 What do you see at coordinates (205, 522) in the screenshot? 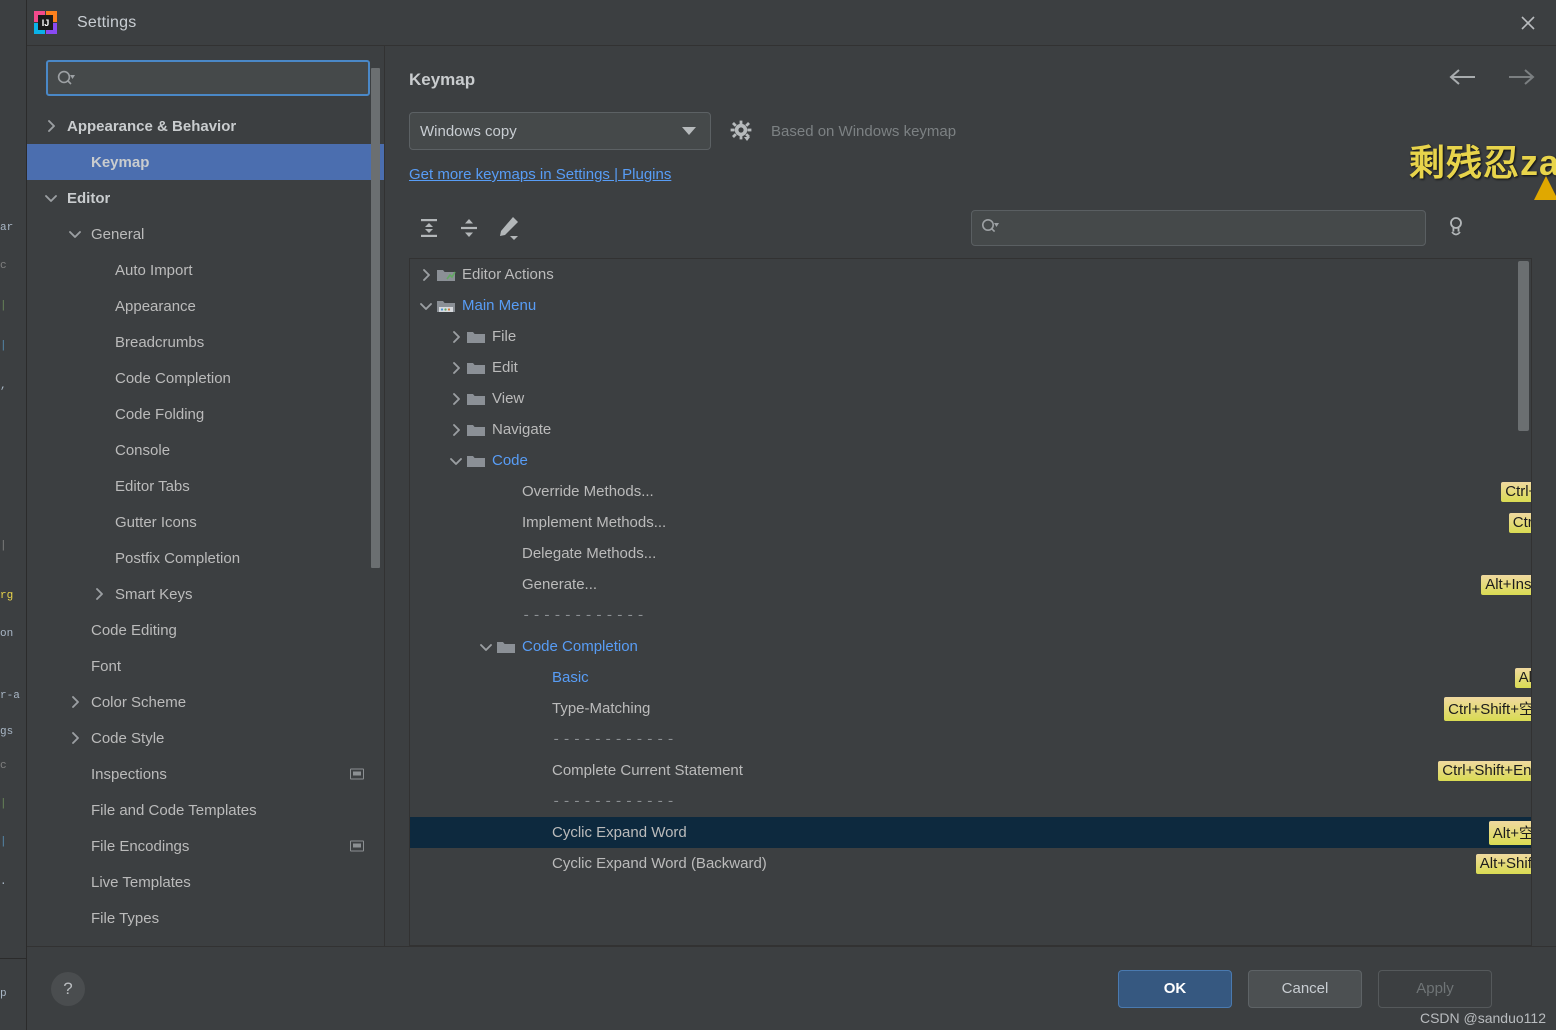
I see `sidebar-item-gutter-icons: Gutter Icons` at bounding box center [205, 522].